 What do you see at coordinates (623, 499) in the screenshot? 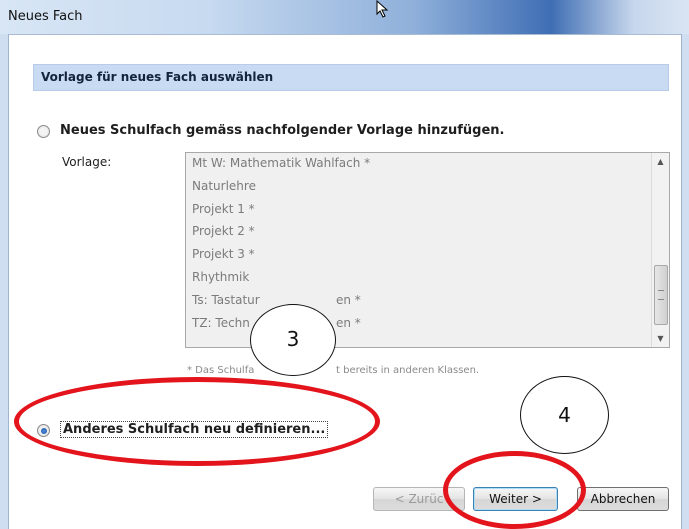
I see `cancel-button: Abbrechen` at bounding box center [623, 499].